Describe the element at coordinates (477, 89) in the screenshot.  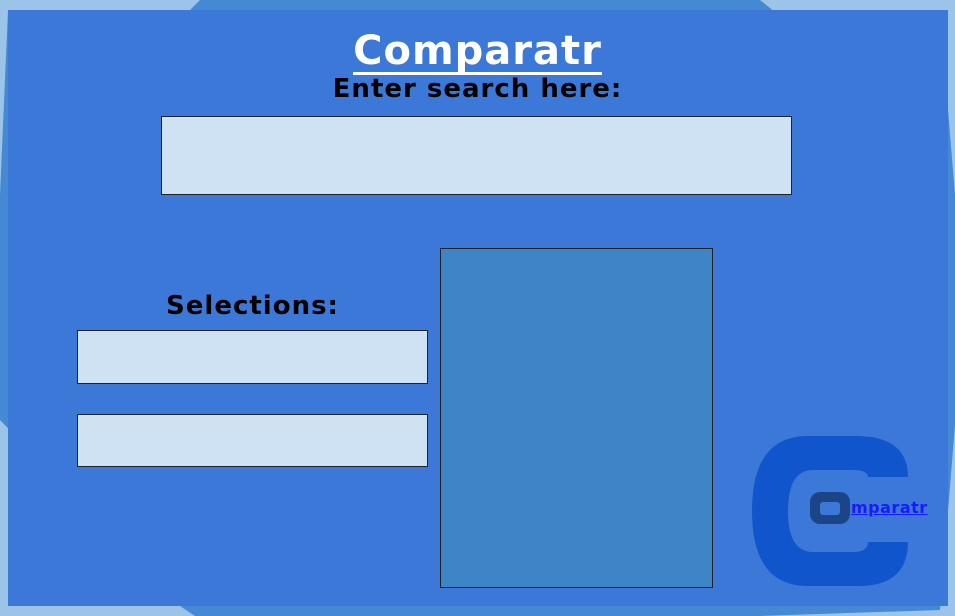
I see `search-label: Enter search here:` at that location.